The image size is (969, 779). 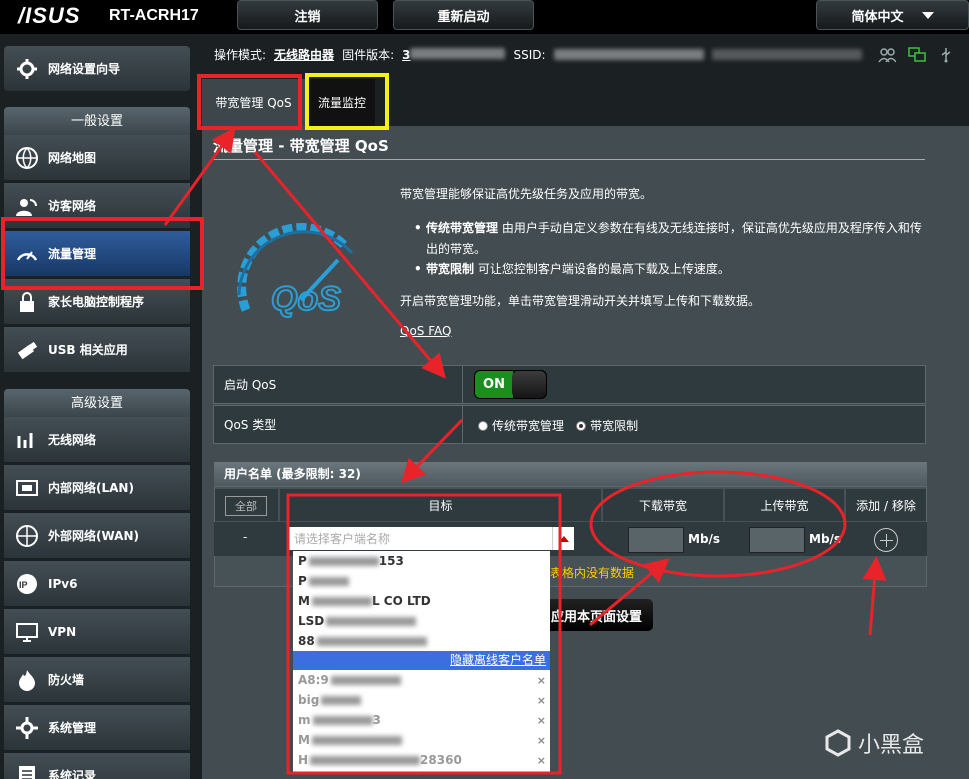 I want to click on col-target: 目标, so click(x=440, y=505).